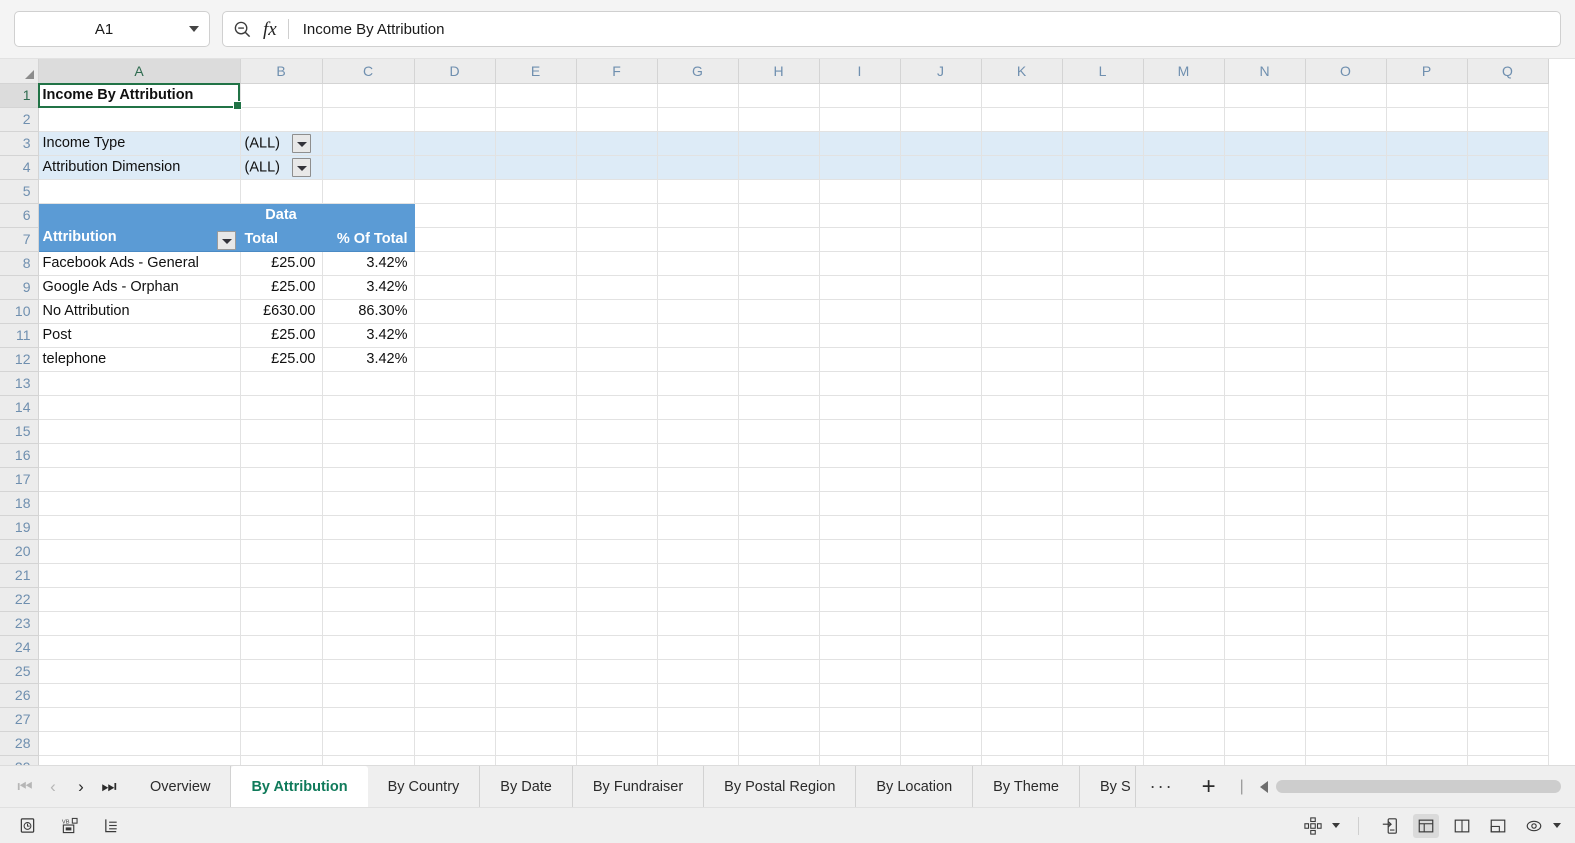 Image resolution: width=1575 pixels, height=843 pixels. Describe the element at coordinates (1508, 359) in the screenshot. I see `cell-Q12` at that location.